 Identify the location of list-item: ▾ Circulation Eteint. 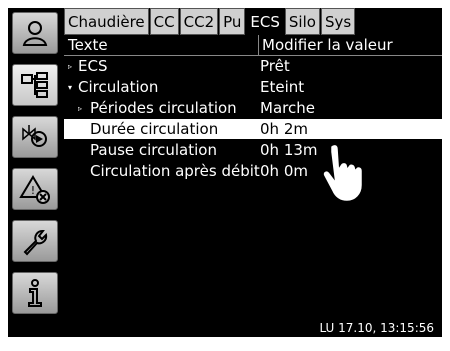
(253, 87).